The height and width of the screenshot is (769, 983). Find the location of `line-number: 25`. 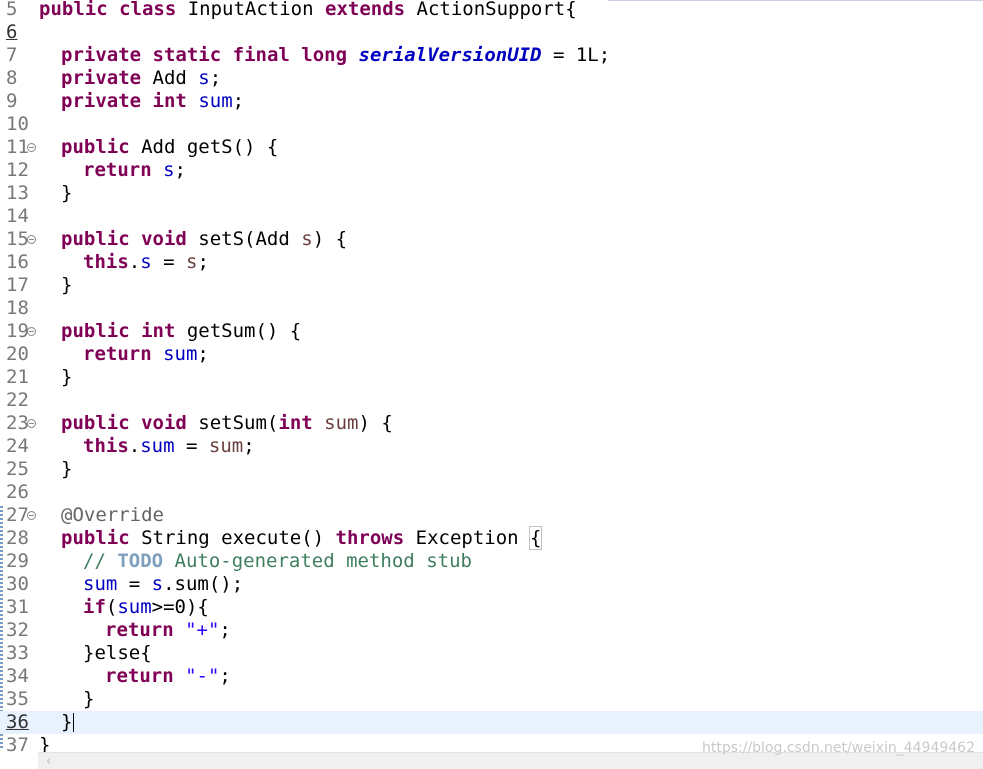

line-number: 25 is located at coordinates (17, 469).